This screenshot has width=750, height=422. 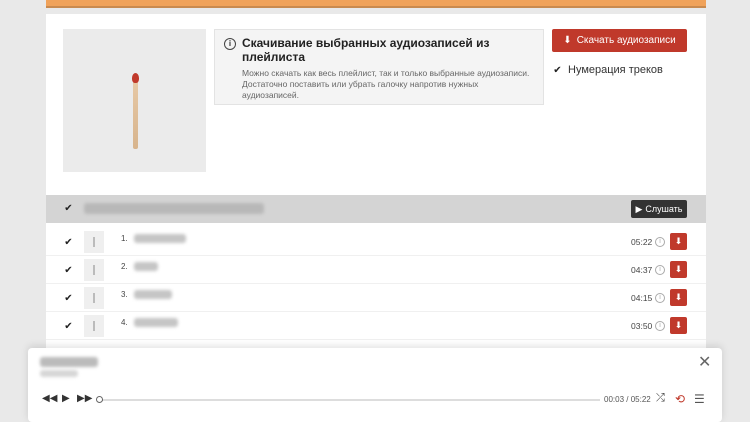 I want to click on close-icon: ✕, so click(x=704, y=362).